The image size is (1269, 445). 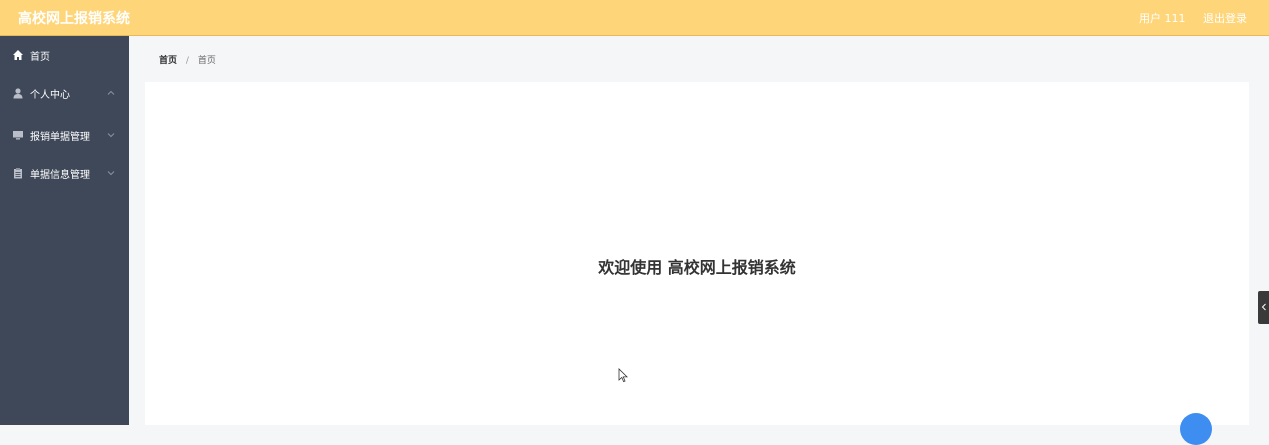 What do you see at coordinates (64, 55) in the screenshot?
I see `sidebar-item-home: 首页` at bounding box center [64, 55].